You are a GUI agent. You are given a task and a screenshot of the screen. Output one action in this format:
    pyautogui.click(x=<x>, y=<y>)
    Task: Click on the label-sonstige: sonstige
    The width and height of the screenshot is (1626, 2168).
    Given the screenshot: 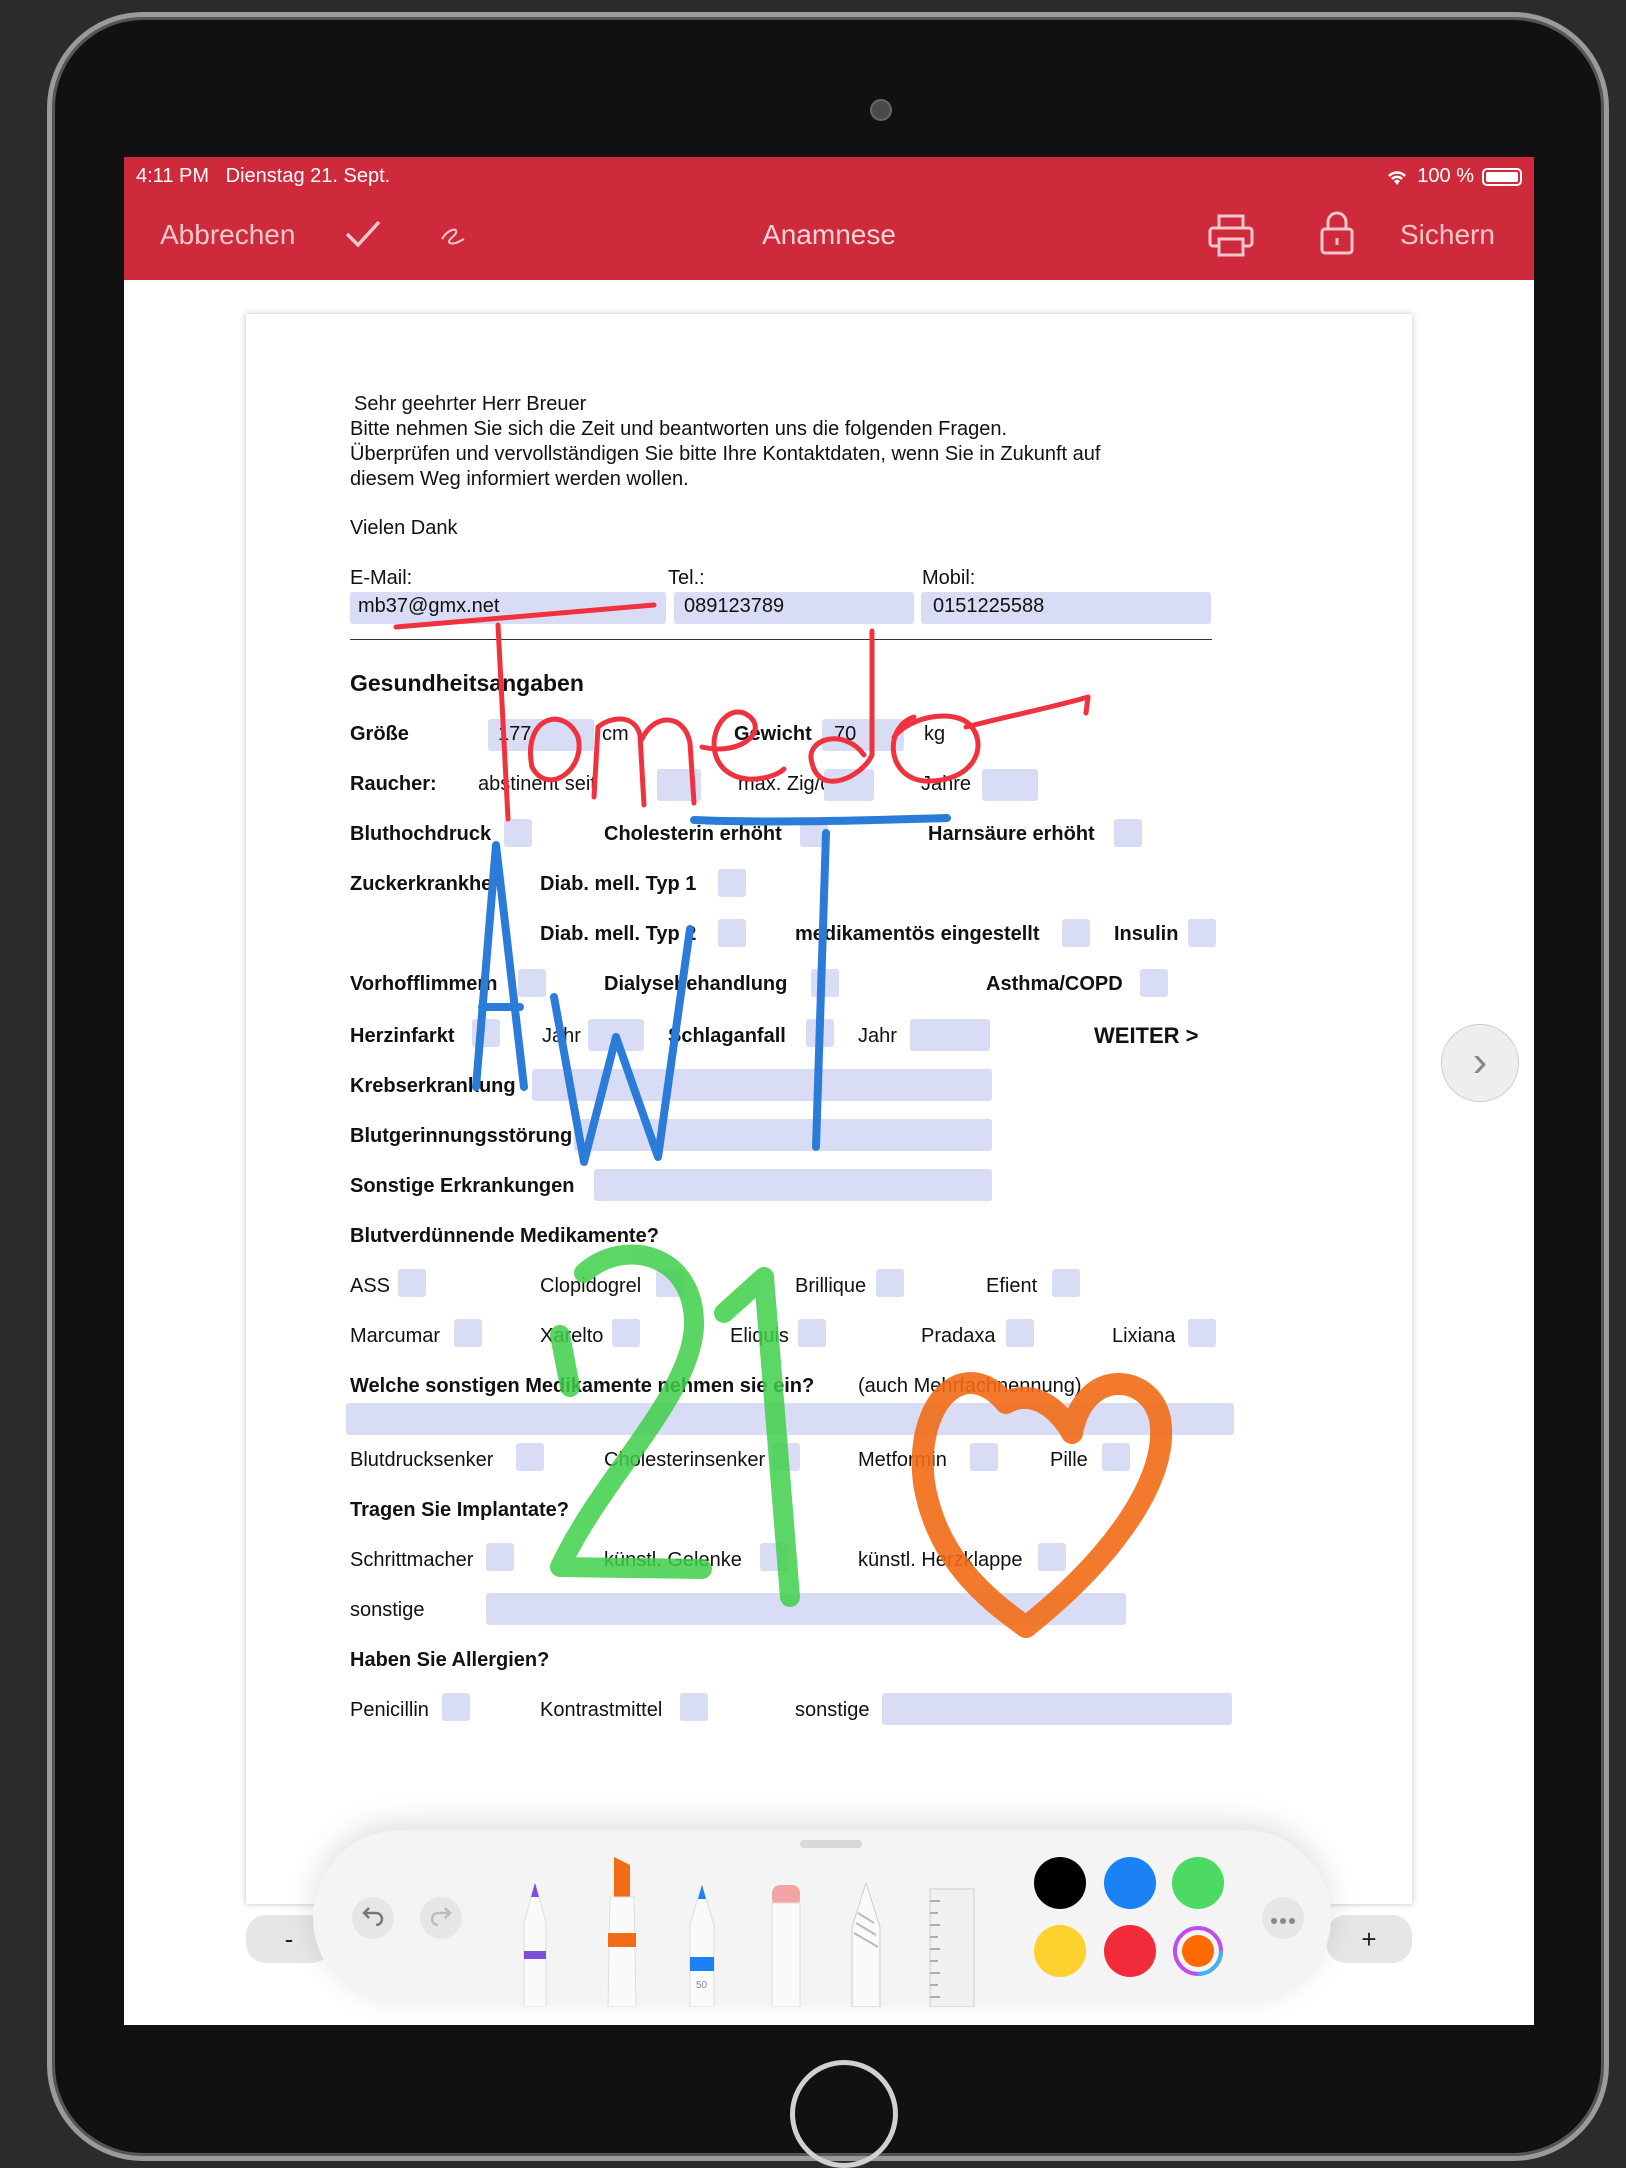 What is the action you would take?
    pyautogui.click(x=387, y=1610)
    